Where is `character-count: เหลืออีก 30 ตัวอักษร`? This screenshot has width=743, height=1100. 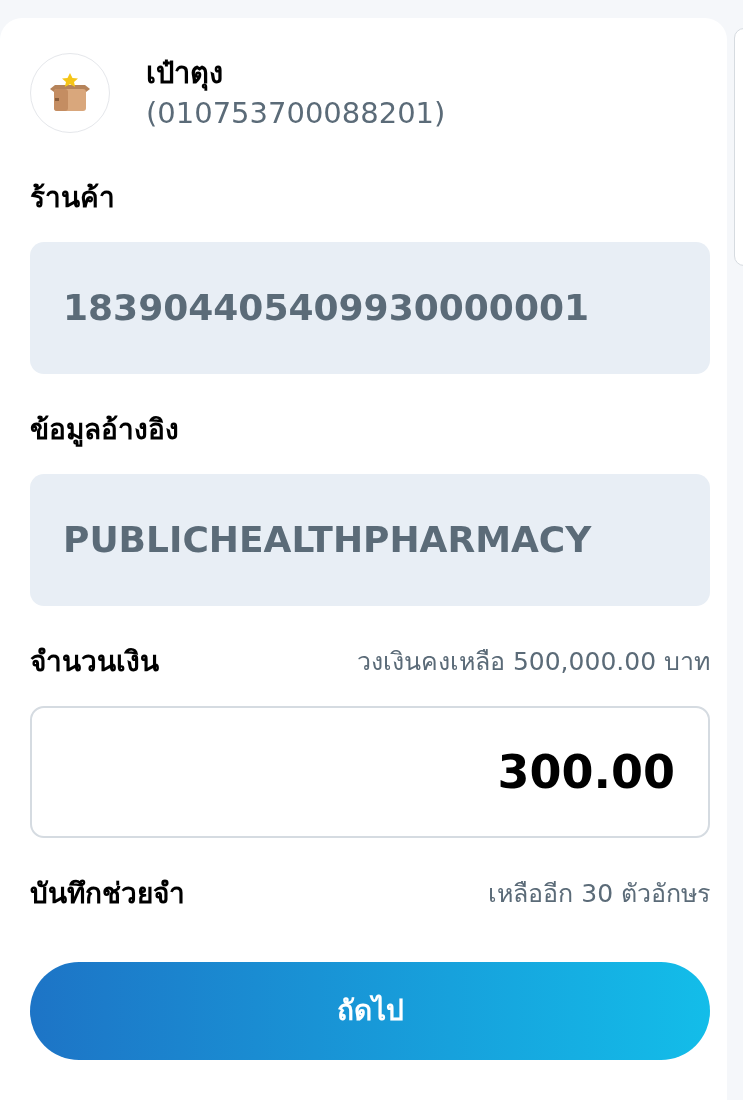 character-count: เหลืออีก 30 ตัวอักษร is located at coordinates (599, 894).